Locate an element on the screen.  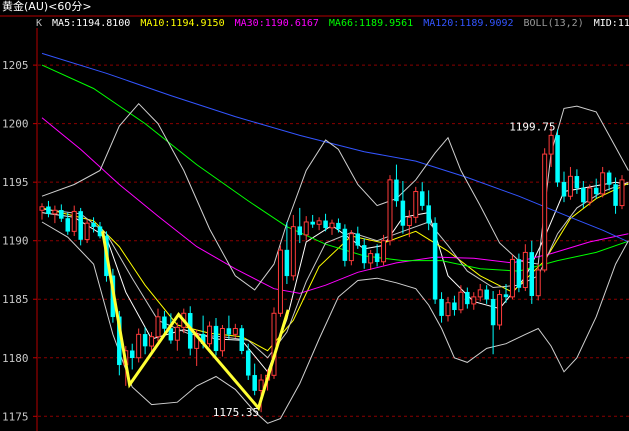
y-tick-label: 1190 is located at coordinates (15, 241).